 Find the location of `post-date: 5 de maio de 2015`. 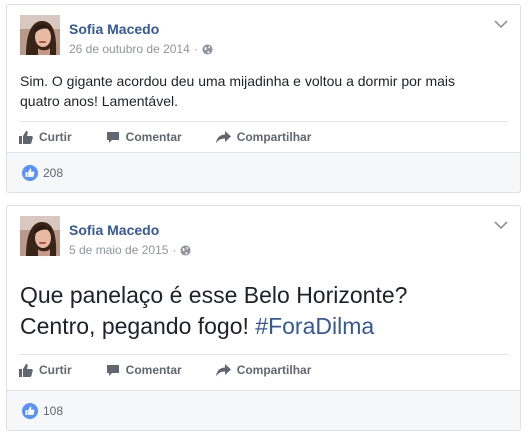

post-date: 5 de maio de 2015 is located at coordinates (118, 250).